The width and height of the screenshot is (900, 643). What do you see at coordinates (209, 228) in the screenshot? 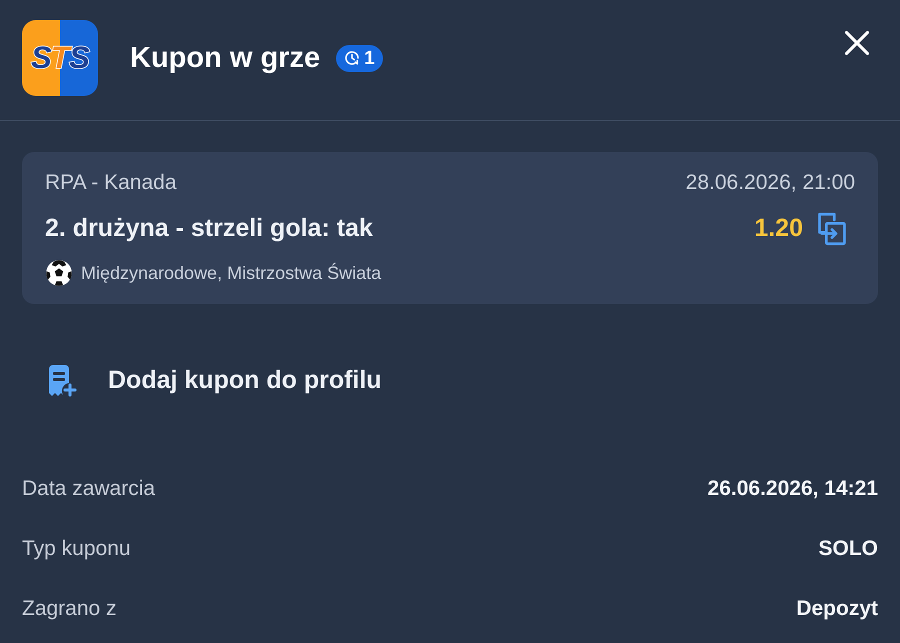
I see `bet-selection: 2. drużyna - strzeli gola: tak` at bounding box center [209, 228].